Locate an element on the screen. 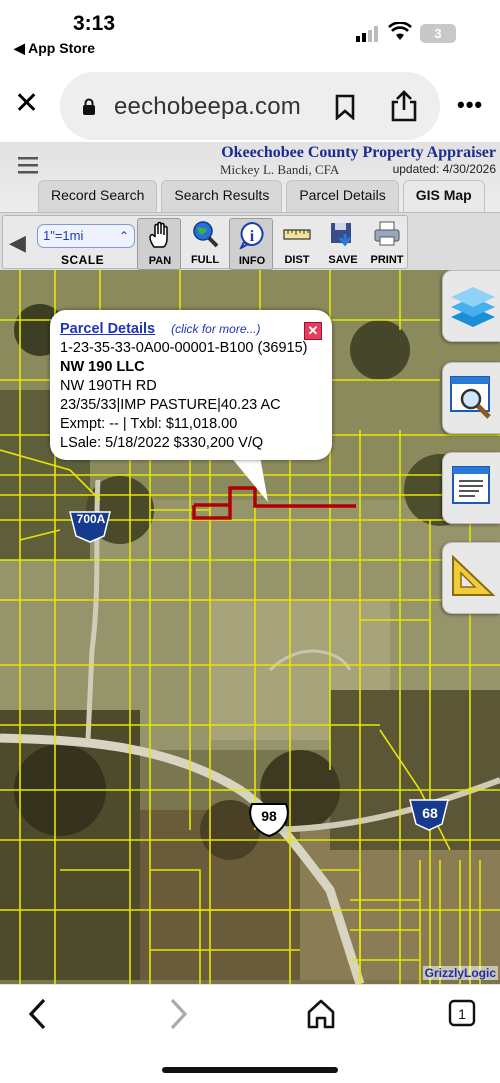 The image size is (500, 1083). updated-date: updated: 4/30/2026 is located at coordinates (444, 169).